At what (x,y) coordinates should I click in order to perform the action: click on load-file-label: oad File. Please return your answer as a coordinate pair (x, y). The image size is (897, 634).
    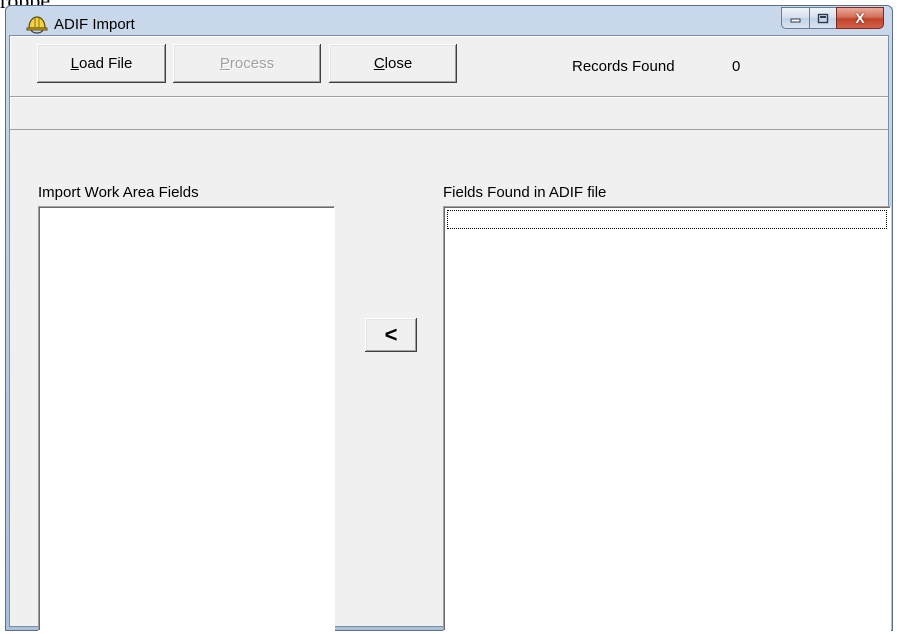
    Looking at the image, I should click on (105, 63).